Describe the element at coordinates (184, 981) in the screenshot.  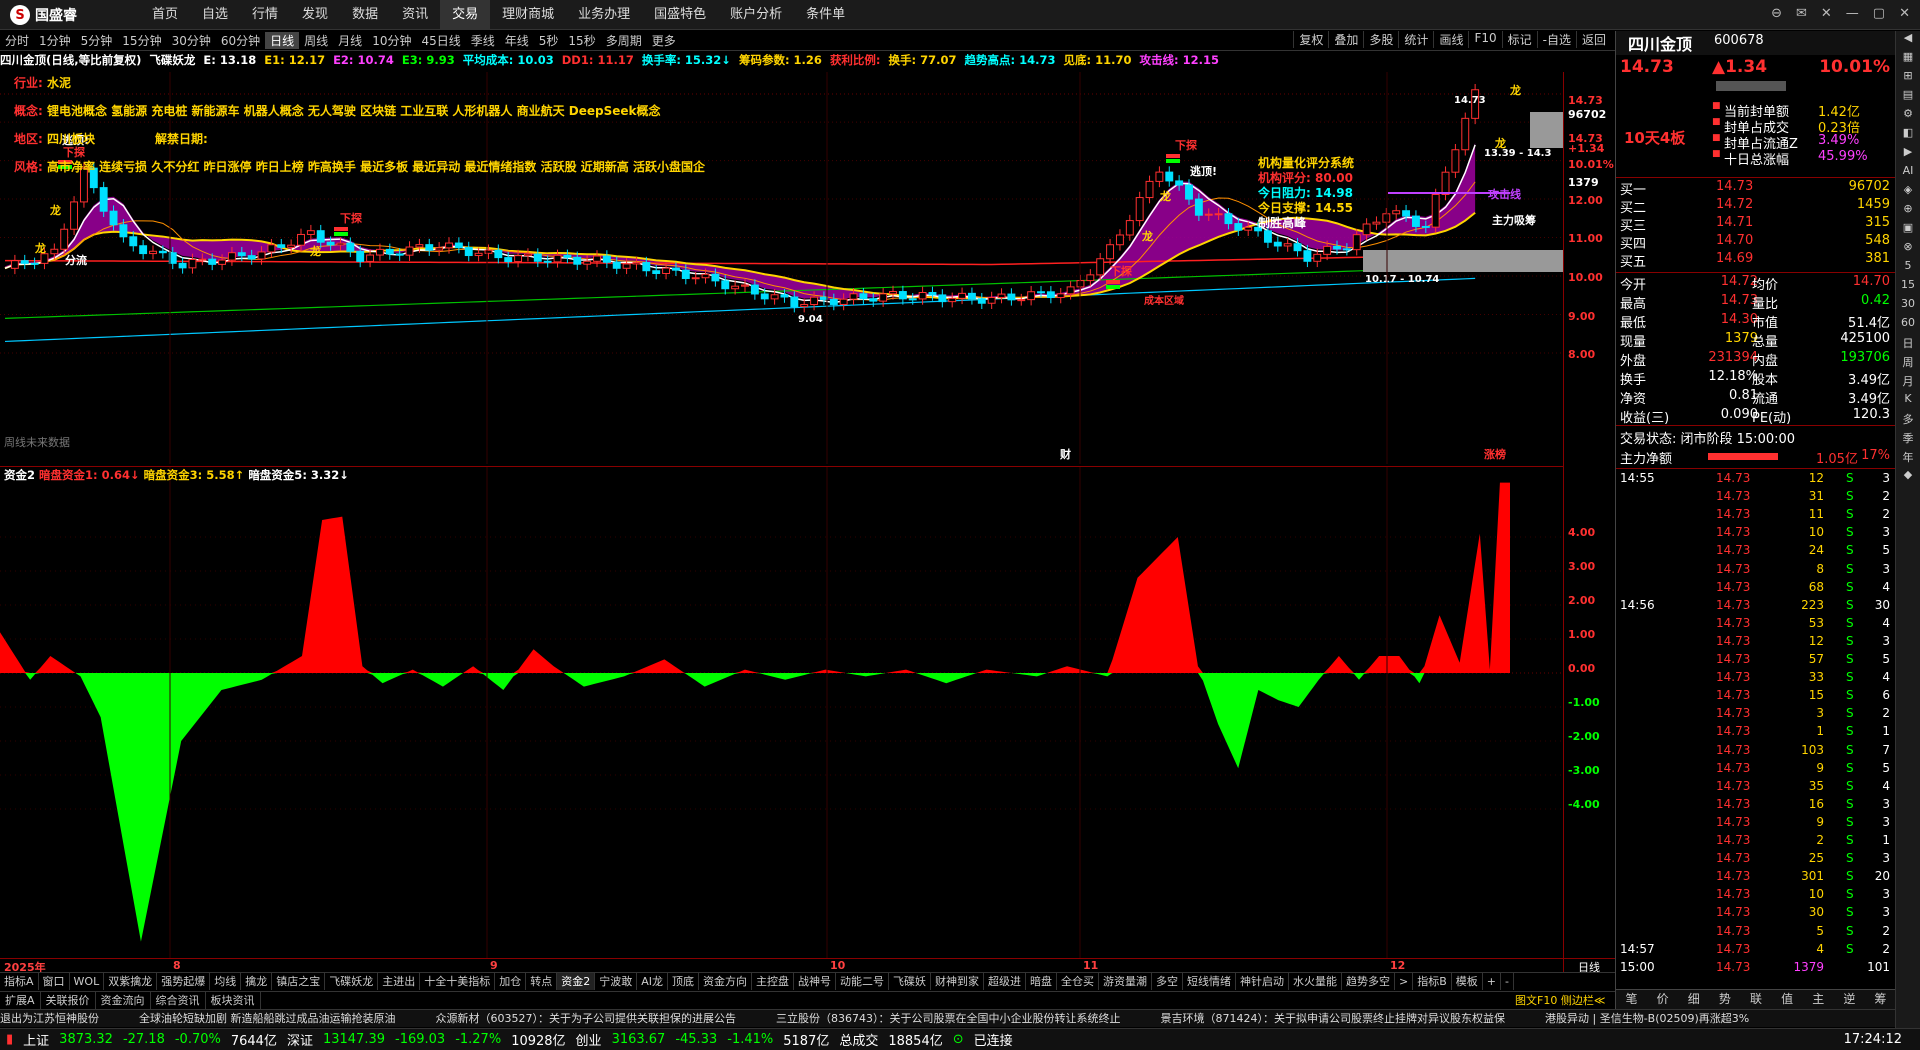
I see `indicator-tab-4: 强势起爆` at that location.